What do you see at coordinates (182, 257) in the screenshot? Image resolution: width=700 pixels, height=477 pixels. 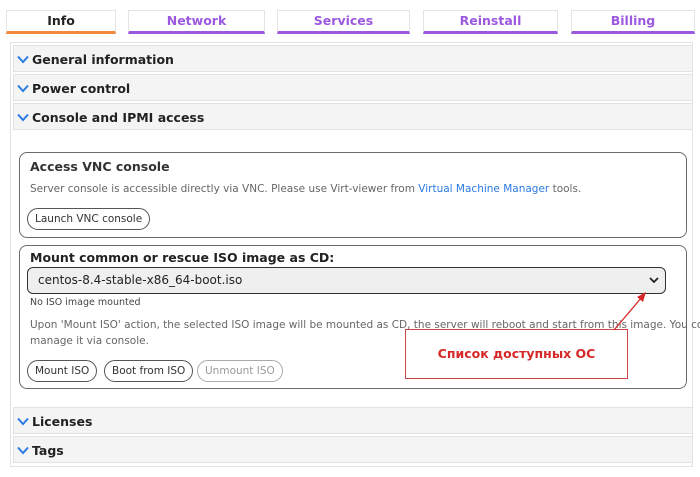 I see `iso-title: Mount common or rescue ISO image as CD:` at bounding box center [182, 257].